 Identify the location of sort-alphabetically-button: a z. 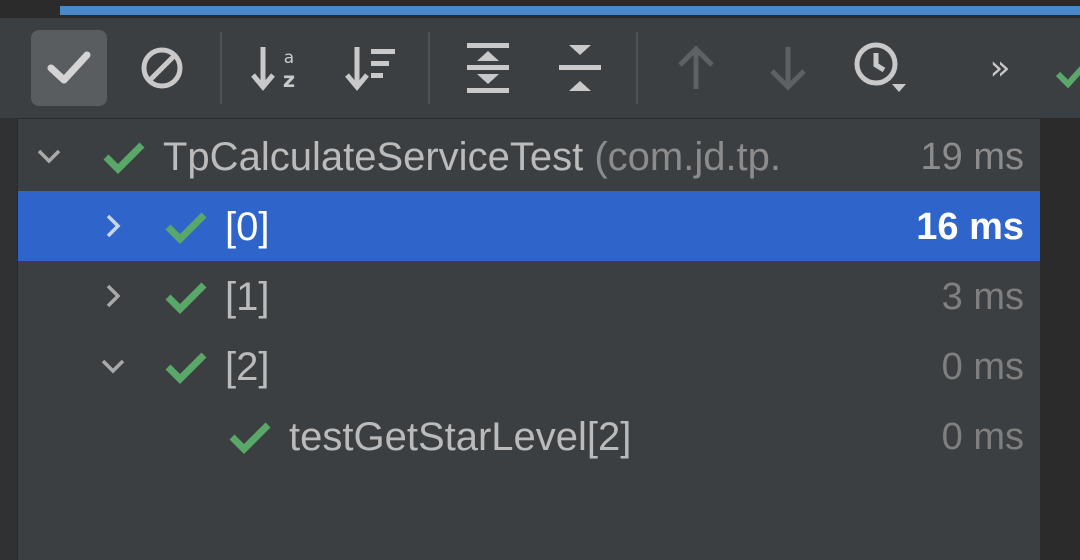
(278, 68).